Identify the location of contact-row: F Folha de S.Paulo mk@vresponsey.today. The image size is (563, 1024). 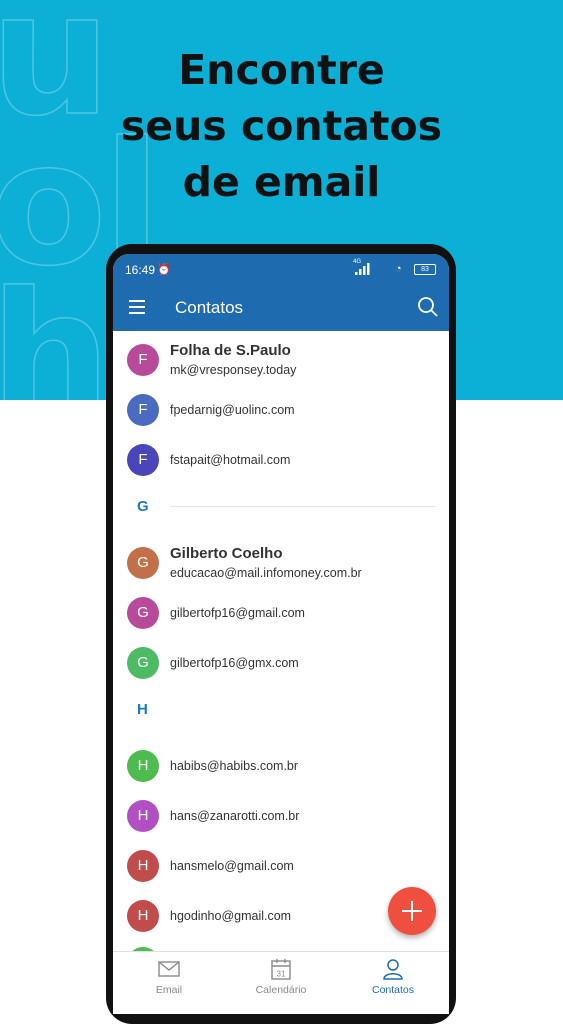
(281, 361).